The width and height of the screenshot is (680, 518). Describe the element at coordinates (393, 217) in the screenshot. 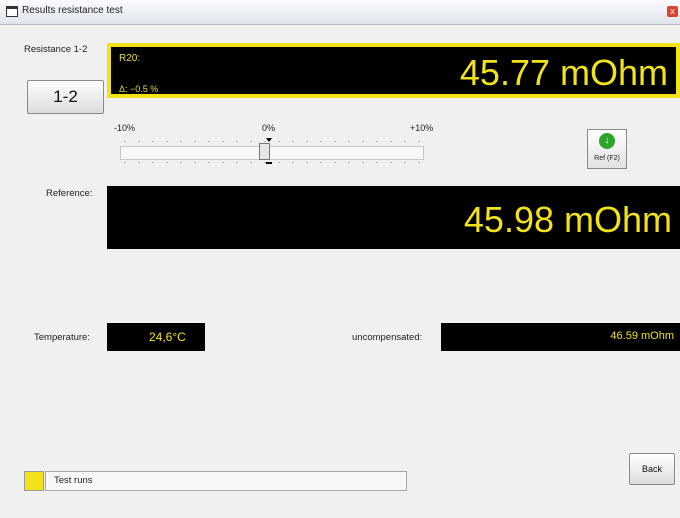

I see `reference-display: 45.98 mOhm` at that location.